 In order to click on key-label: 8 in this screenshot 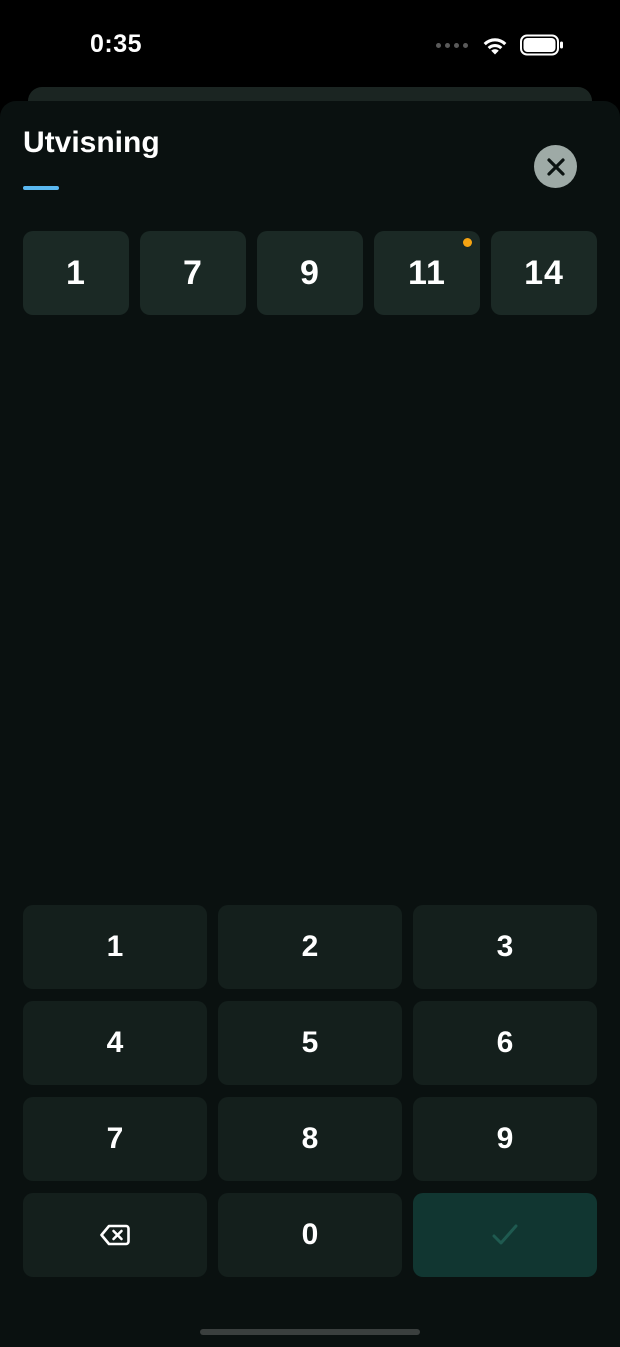, I will do `click(310, 1138)`.